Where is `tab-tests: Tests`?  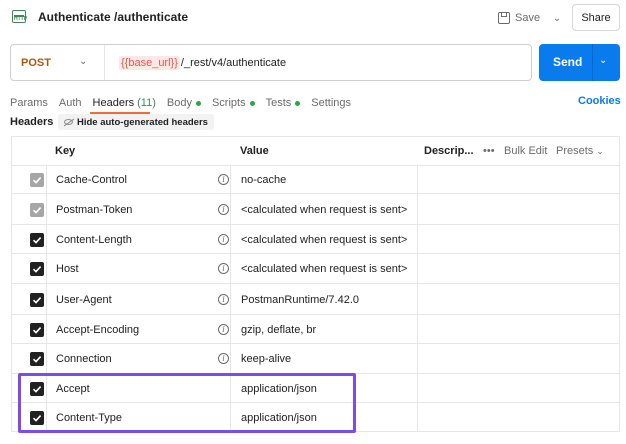 tab-tests: Tests is located at coordinates (283, 103).